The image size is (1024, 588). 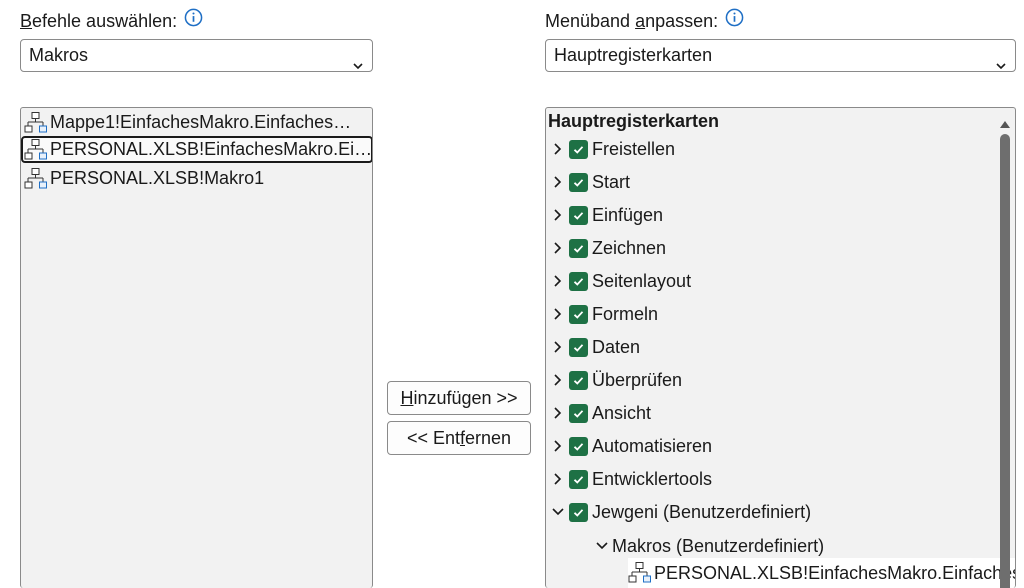 What do you see at coordinates (630, 479) in the screenshot?
I see `tree-tab-item: Entwicklertools` at bounding box center [630, 479].